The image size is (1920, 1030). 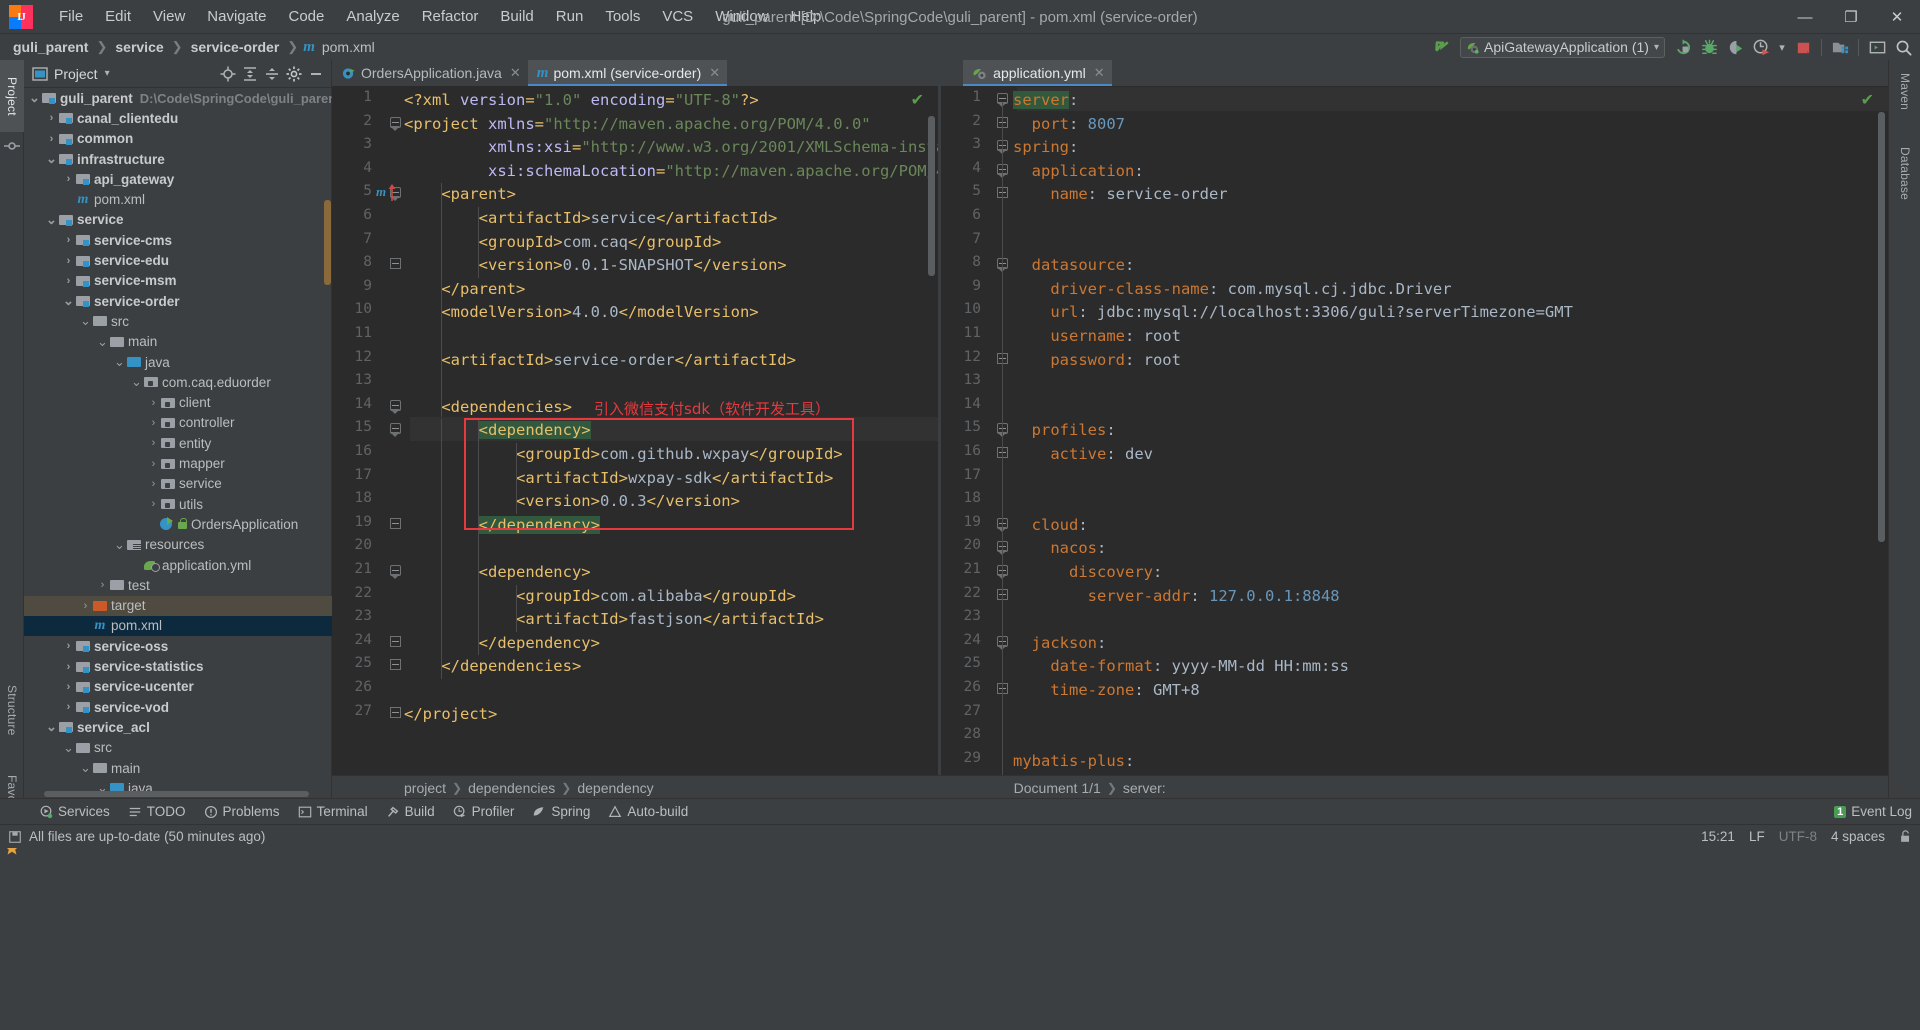 I want to click on menu-view: View, so click(x=169, y=16).